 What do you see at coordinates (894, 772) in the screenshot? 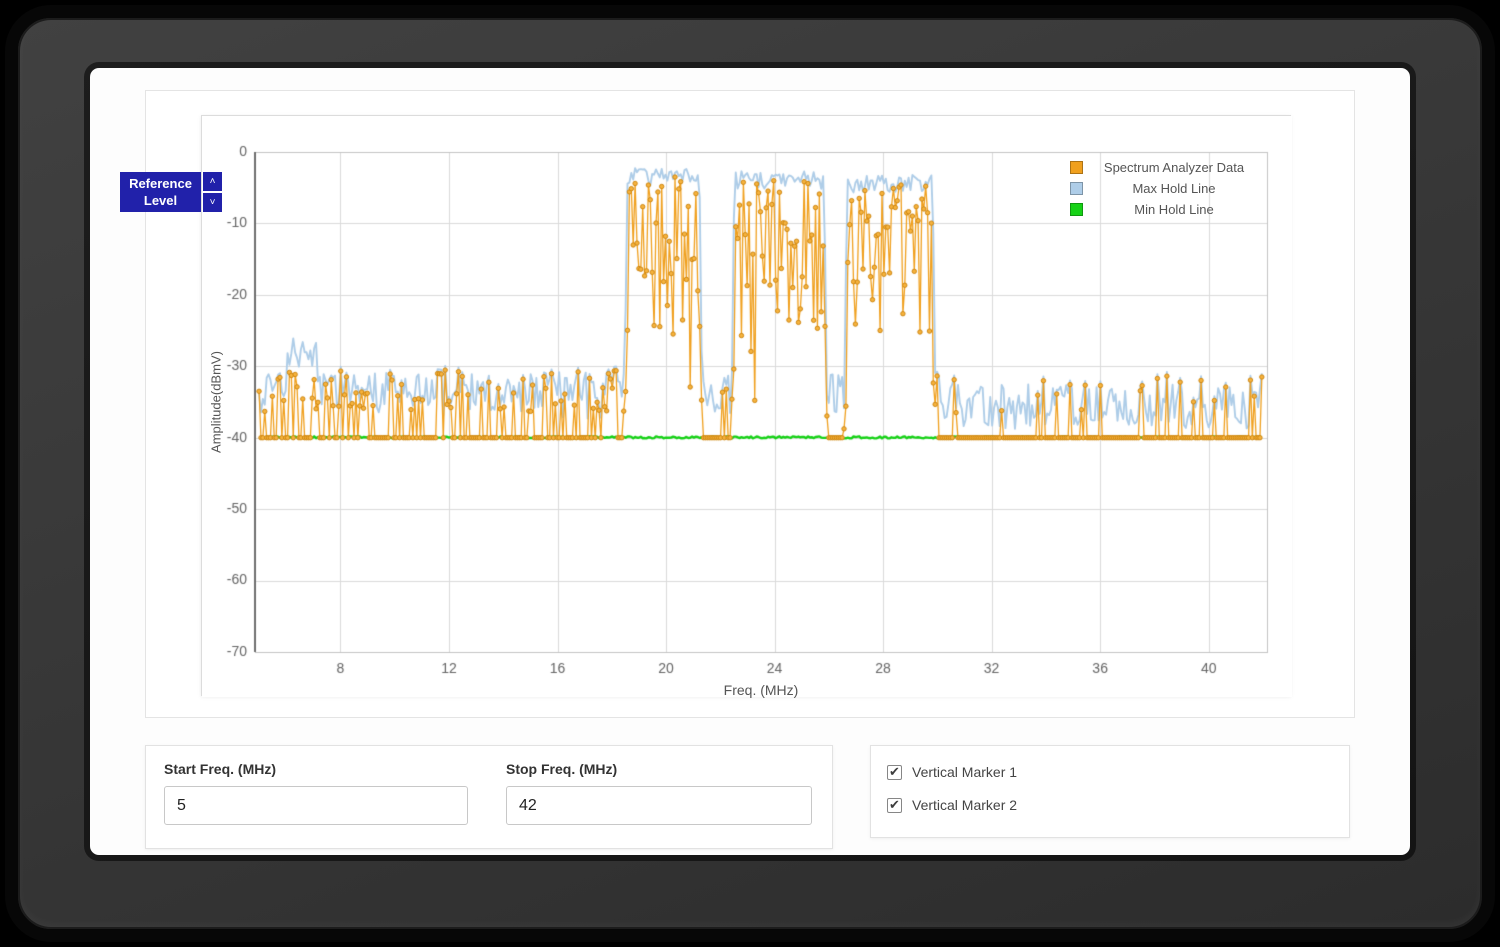
I see `vertical-marker-1-checkbox` at bounding box center [894, 772].